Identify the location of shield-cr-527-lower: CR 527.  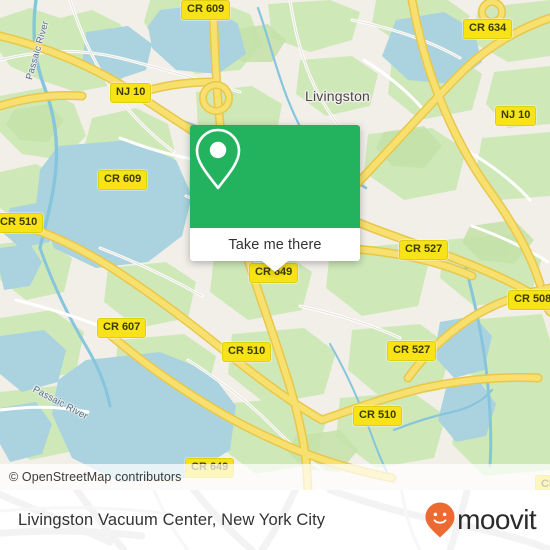
(412, 351).